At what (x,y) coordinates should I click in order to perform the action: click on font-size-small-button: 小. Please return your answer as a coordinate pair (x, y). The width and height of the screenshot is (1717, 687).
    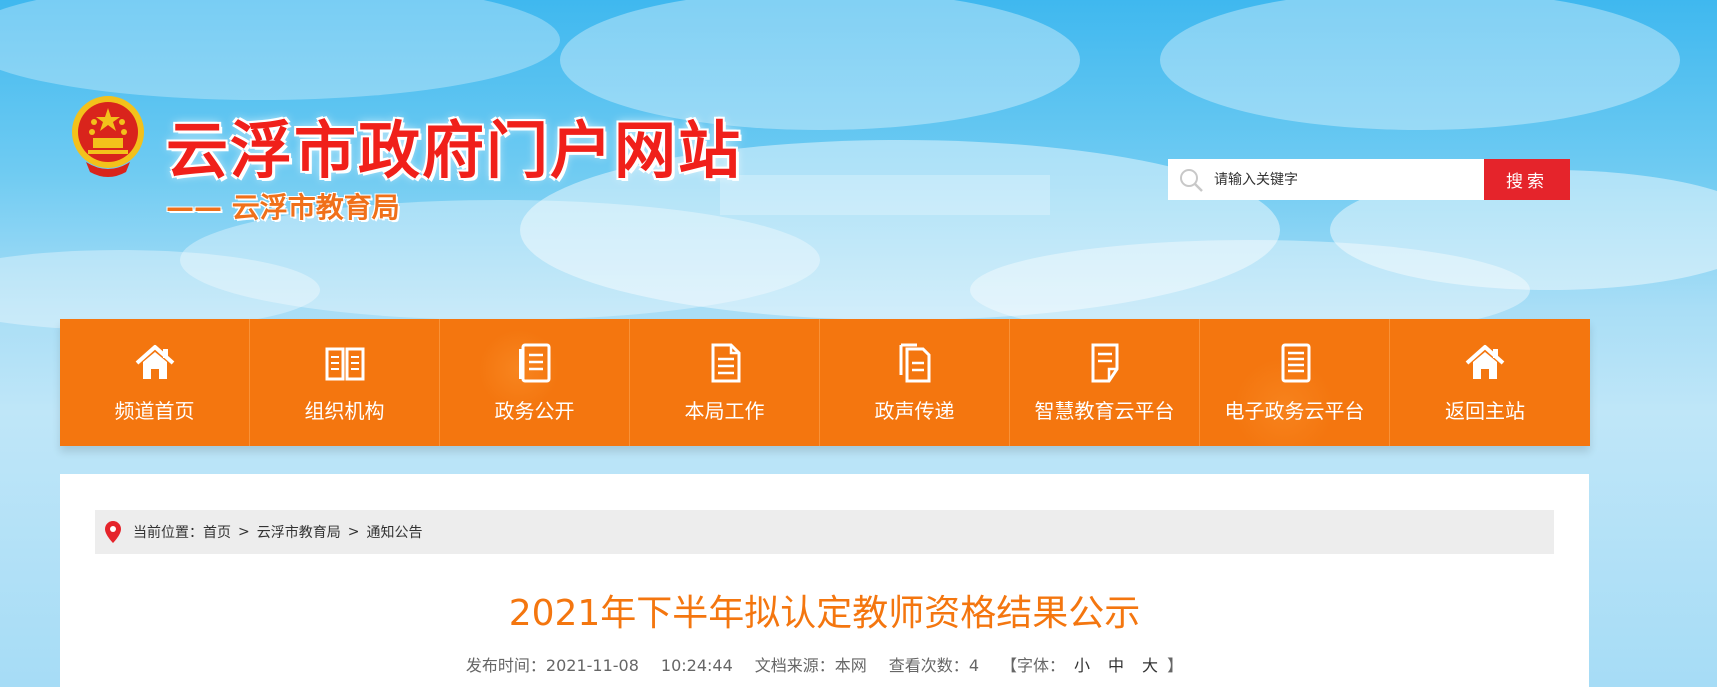
    Looking at the image, I should click on (1082, 665).